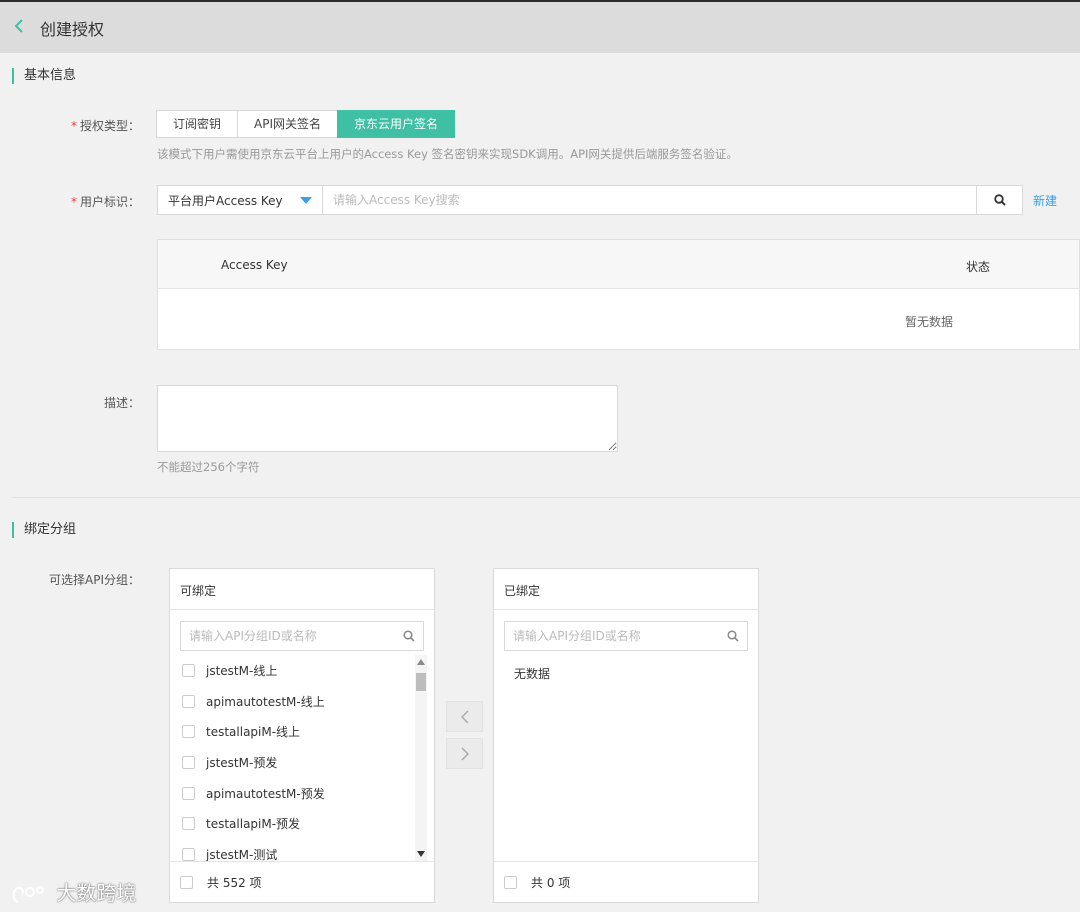 This screenshot has height=912, width=1080. I want to click on available-search-box, so click(302, 636).